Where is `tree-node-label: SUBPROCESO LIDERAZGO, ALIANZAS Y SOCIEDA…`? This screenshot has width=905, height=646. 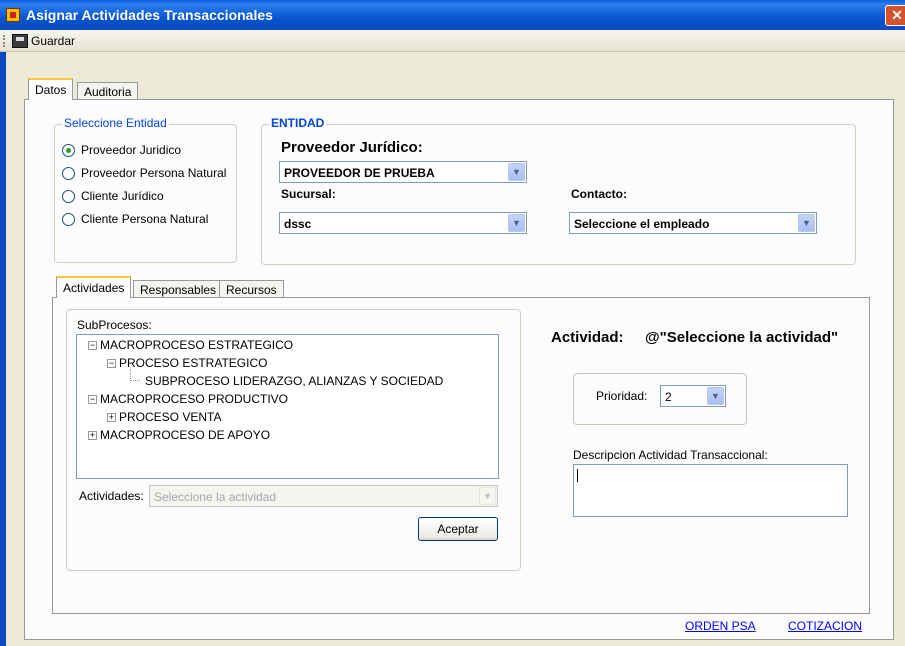
tree-node-label: SUBPROCESO LIDERAZGO, ALIANZAS Y SOCIEDA… is located at coordinates (294, 381).